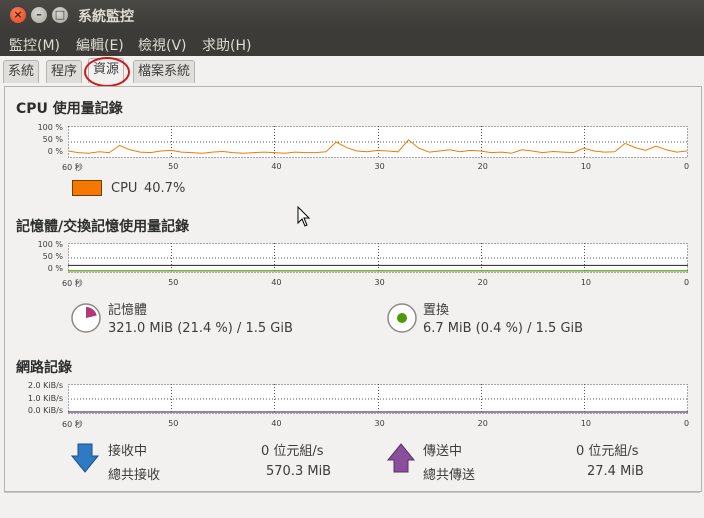 The width and height of the screenshot is (704, 518). Describe the element at coordinates (60, 15) in the screenshot. I see `maximize-window-button: □` at that location.